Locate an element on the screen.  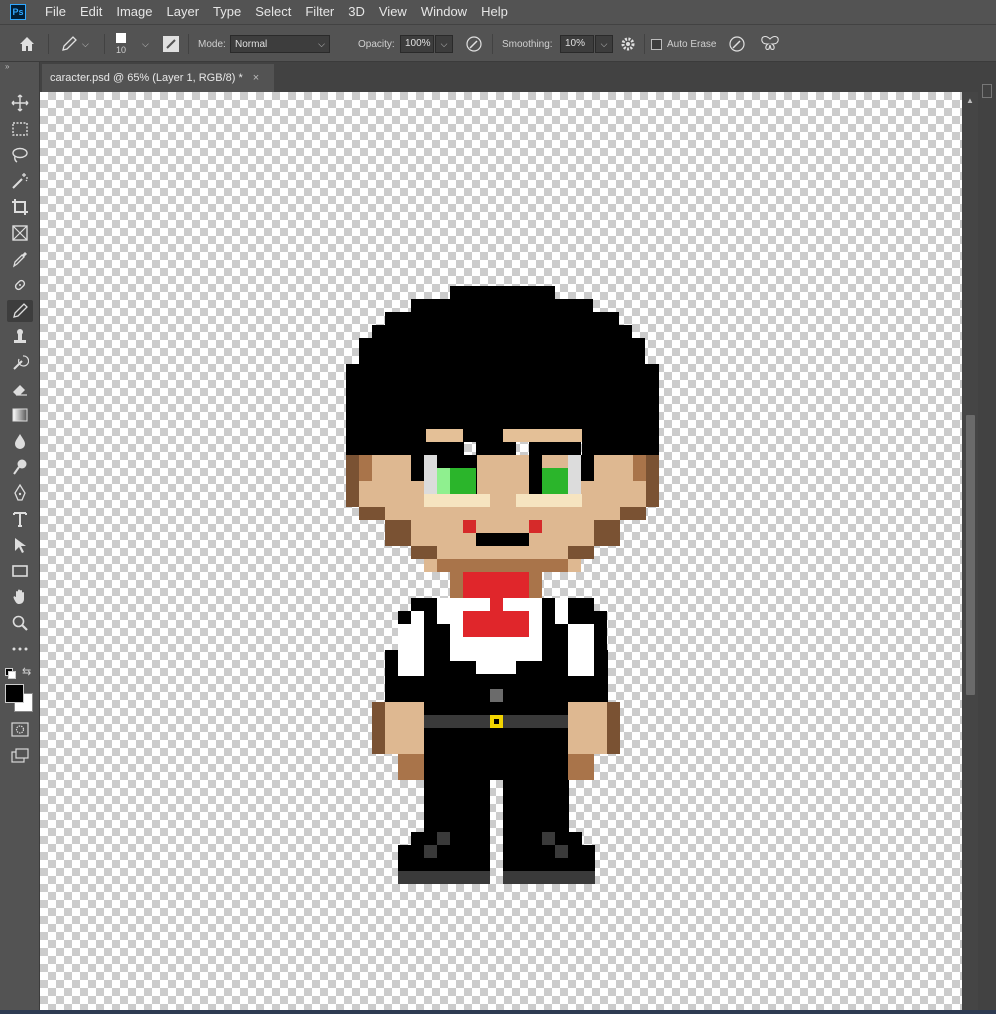
eraser-tool is located at coordinates (20, 389).